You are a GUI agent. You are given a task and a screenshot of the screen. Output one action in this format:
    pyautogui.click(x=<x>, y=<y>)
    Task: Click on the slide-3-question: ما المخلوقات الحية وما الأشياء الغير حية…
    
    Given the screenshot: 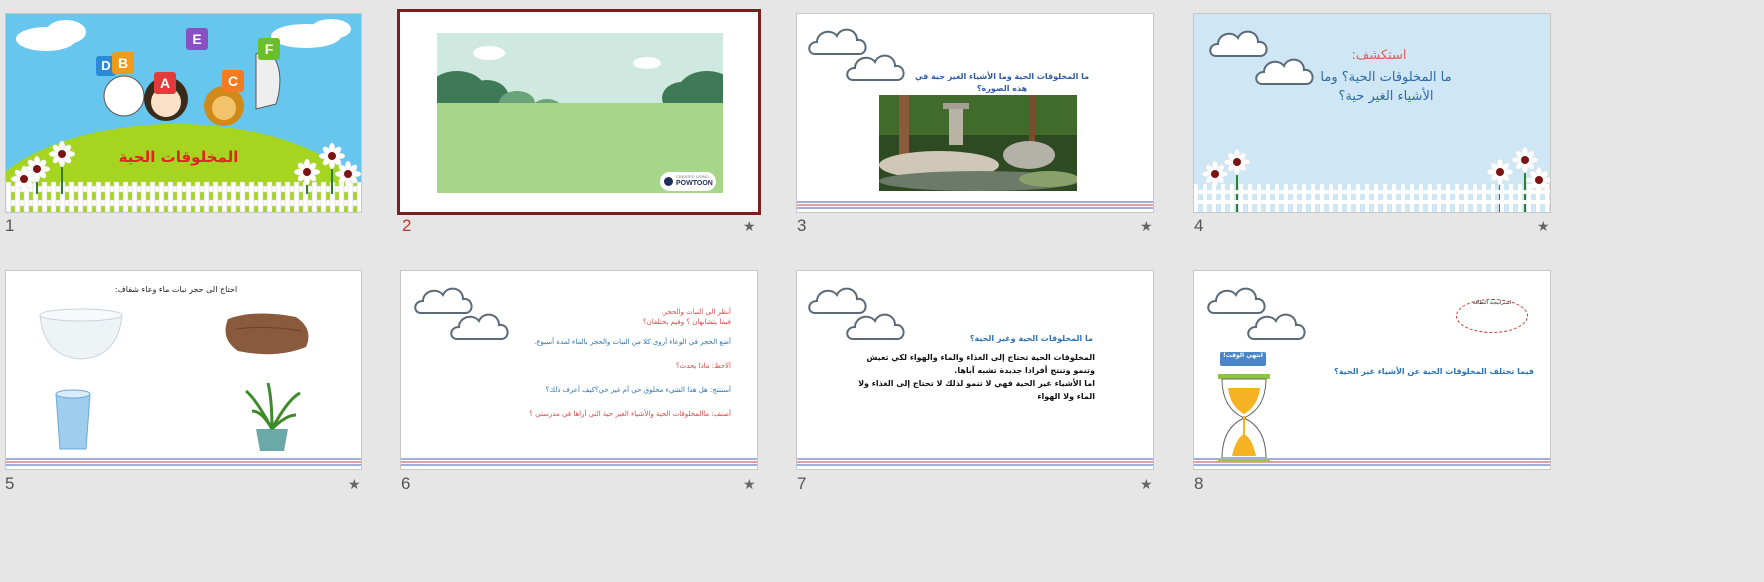 What is the action you would take?
    pyautogui.click(x=1002, y=82)
    